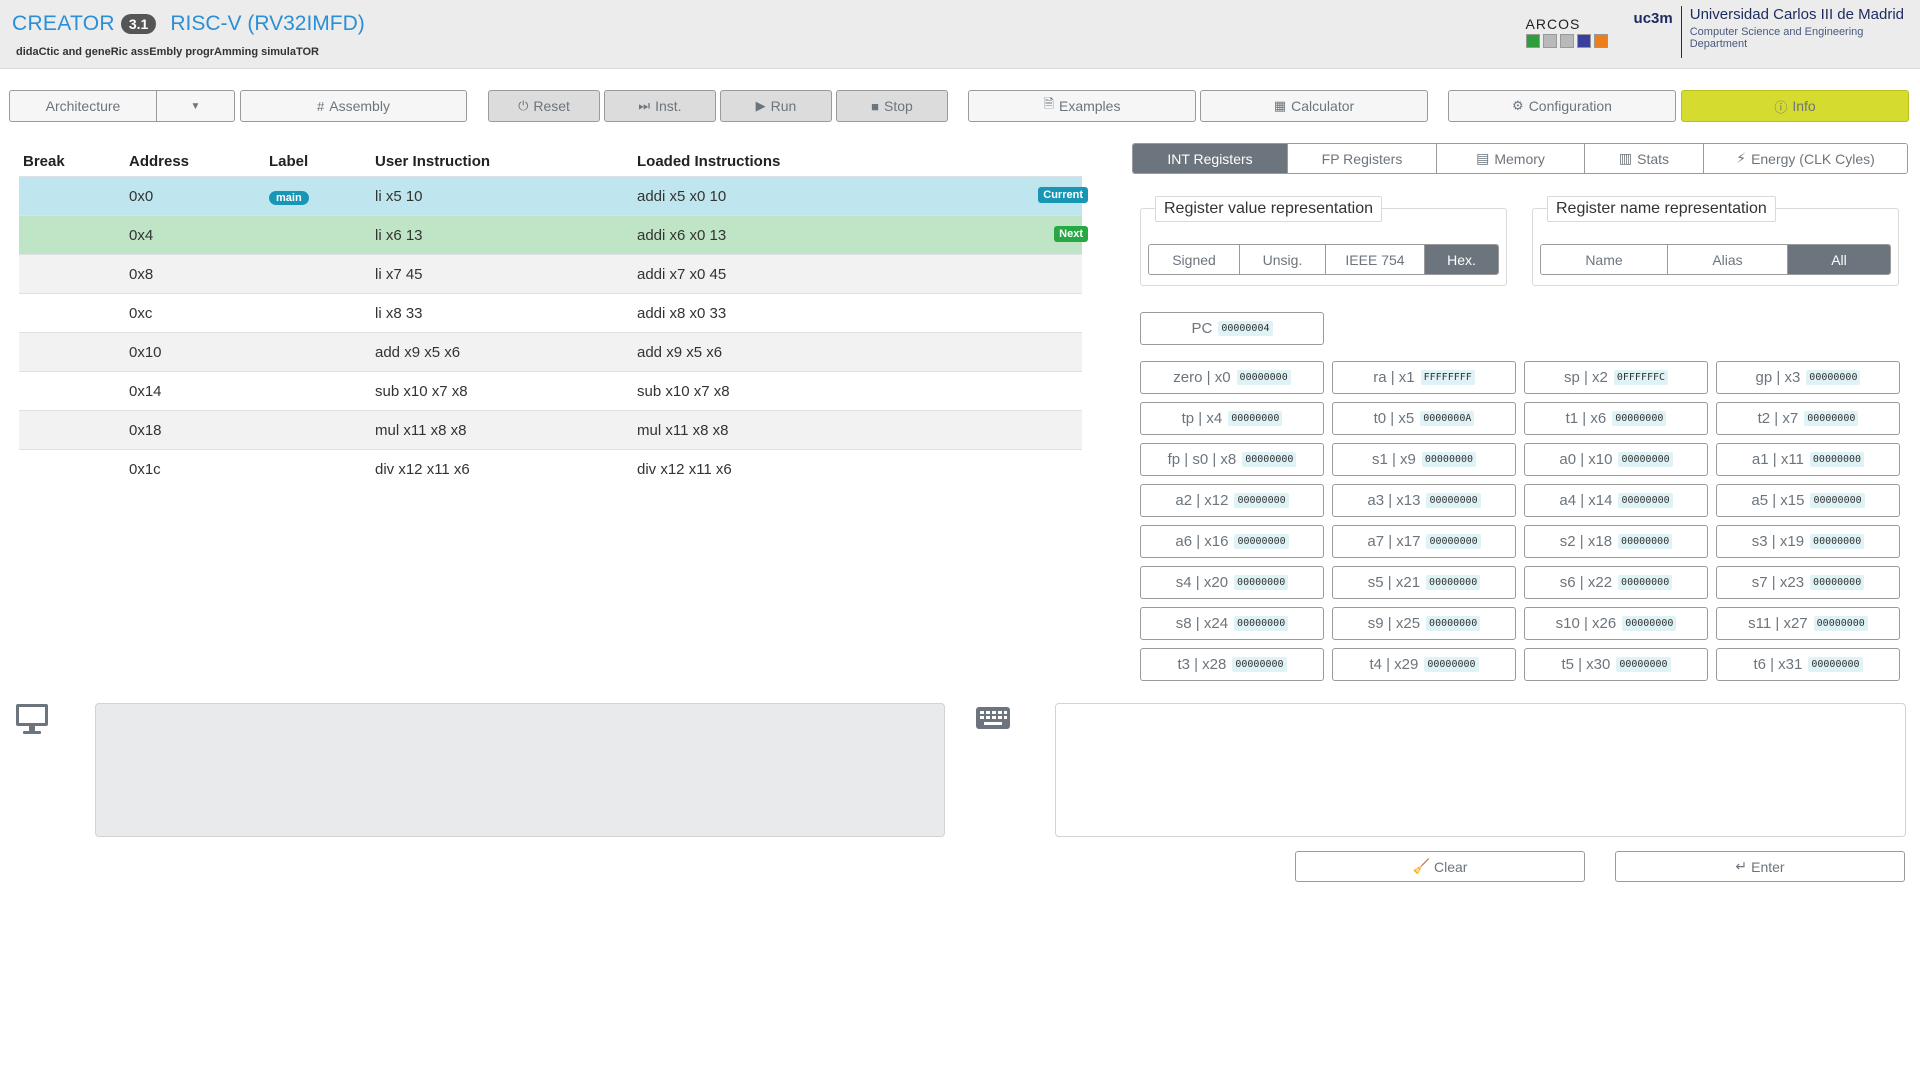  Describe the element at coordinates (776, 106) in the screenshot. I see `run-button: ▶ Run` at that location.